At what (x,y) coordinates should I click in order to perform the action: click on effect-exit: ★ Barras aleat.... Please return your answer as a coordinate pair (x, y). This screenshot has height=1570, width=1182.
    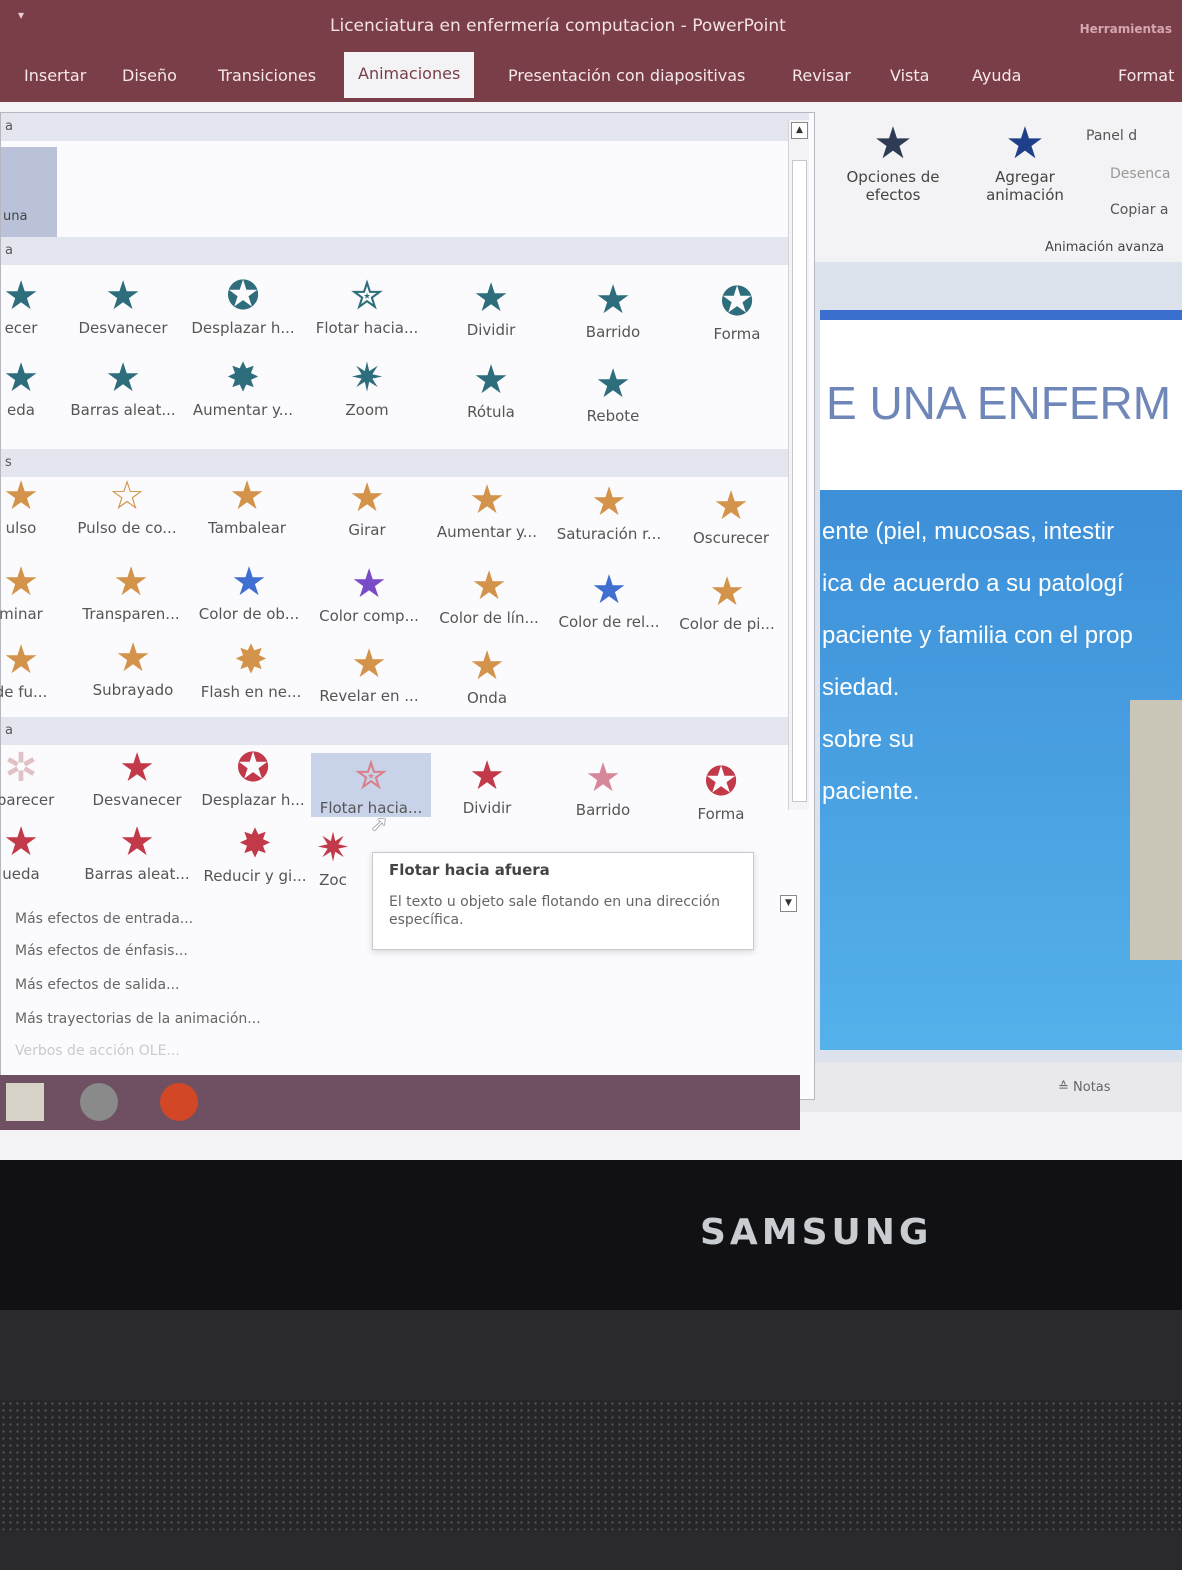
    Looking at the image, I should click on (137, 851).